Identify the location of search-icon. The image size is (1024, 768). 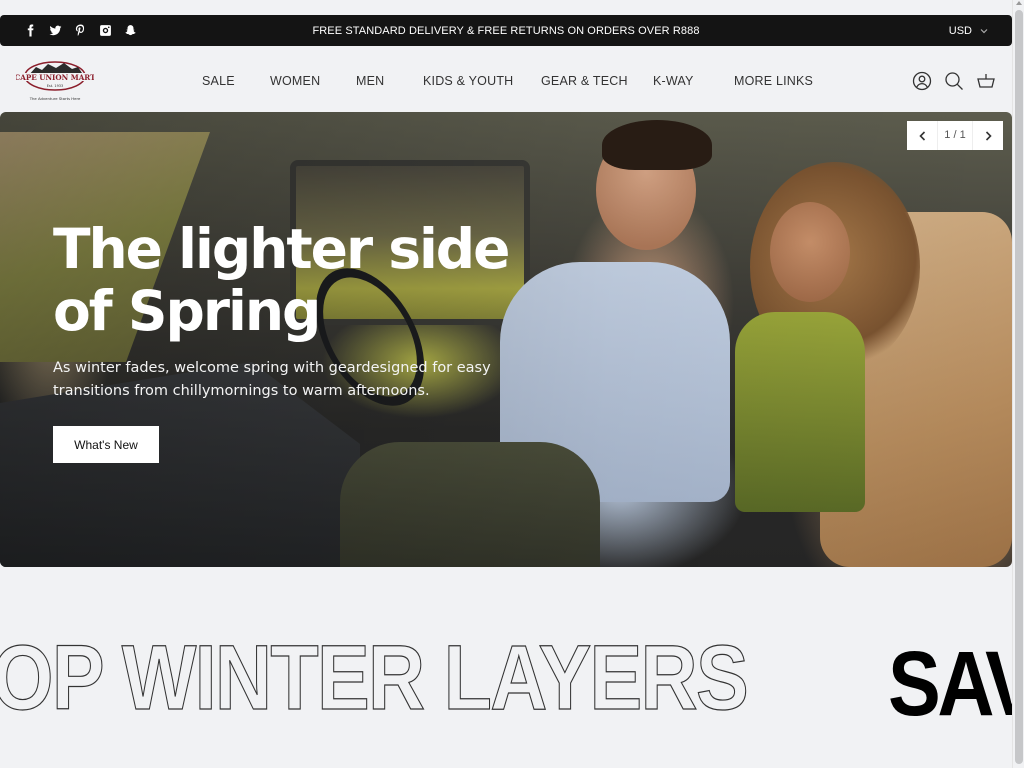
(954, 81).